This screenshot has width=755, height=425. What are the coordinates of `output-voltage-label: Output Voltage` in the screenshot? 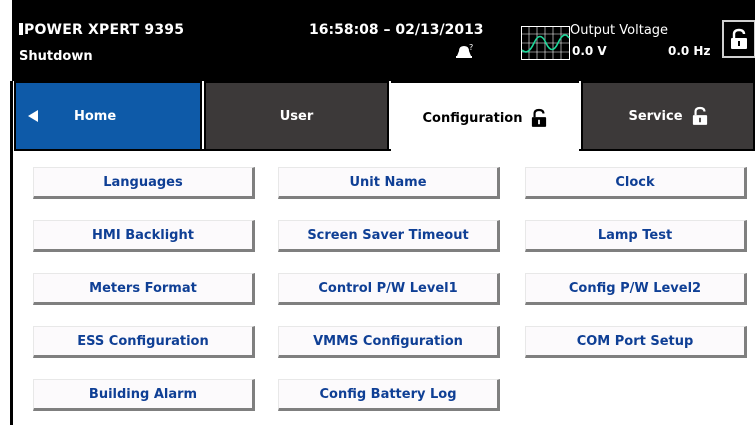 It's located at (619, 30).